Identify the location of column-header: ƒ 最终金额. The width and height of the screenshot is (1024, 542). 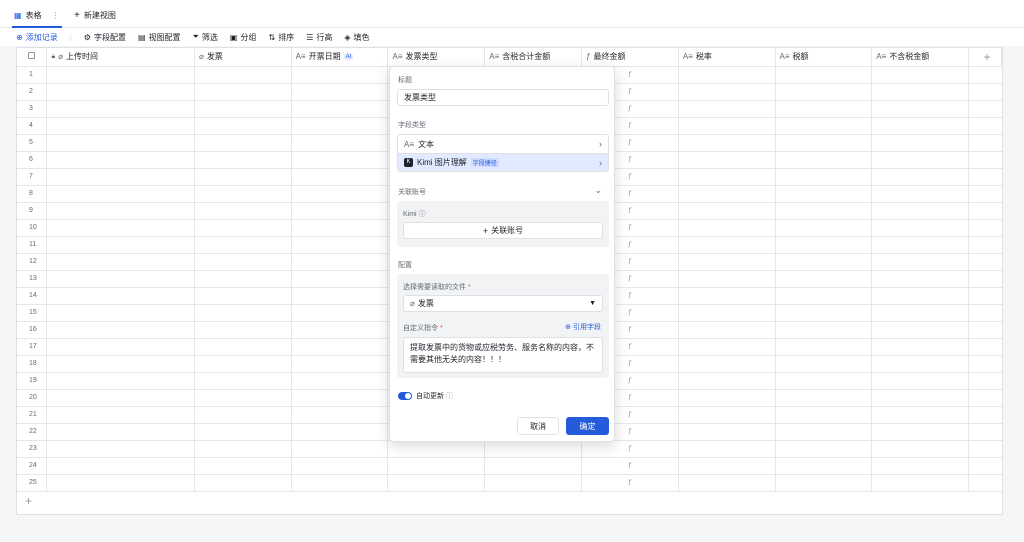
(630, 57).